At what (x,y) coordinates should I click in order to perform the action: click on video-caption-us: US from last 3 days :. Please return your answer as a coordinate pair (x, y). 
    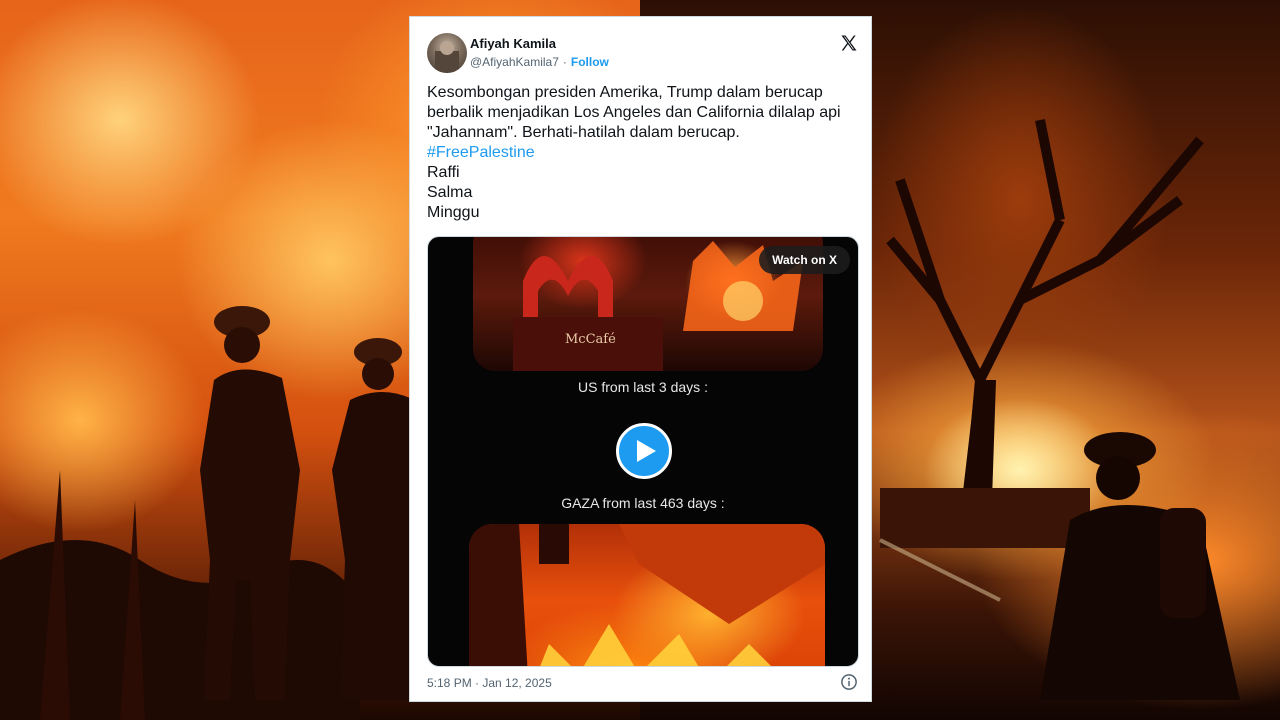
    Looking at the image, I should click on (643, 387).